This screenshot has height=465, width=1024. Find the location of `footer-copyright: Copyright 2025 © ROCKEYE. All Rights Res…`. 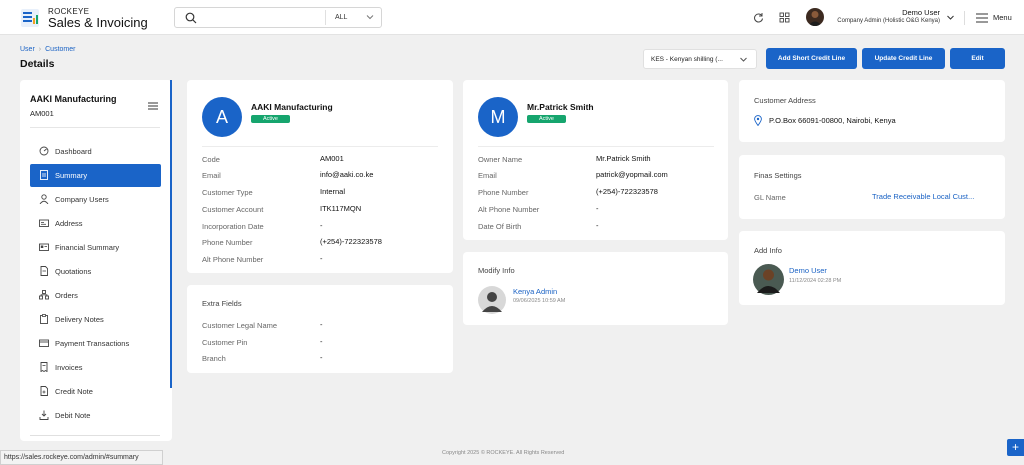

footer-copyright: Copyright 2025 © ROCKEYE. All Rights Res… is located at coordinates (503, 453).